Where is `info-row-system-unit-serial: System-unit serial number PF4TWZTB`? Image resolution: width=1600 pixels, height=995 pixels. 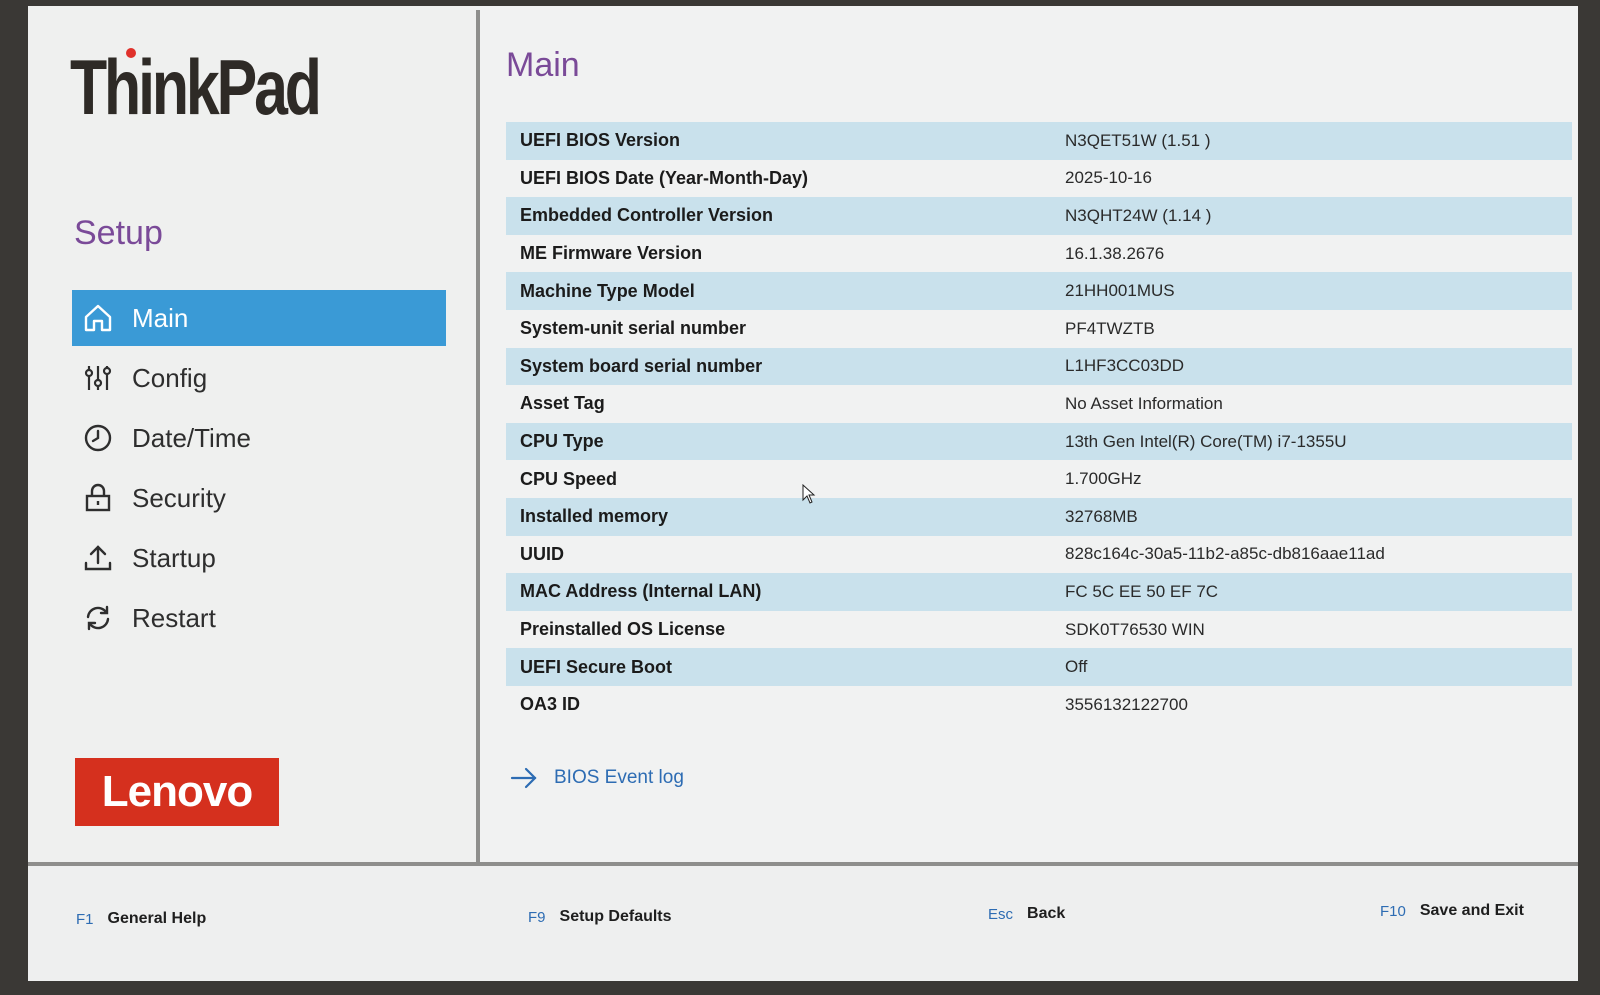 info-row-system-unit-serial: System-unit serial number PF4TWZTB is located at coordinates (1039, 329).